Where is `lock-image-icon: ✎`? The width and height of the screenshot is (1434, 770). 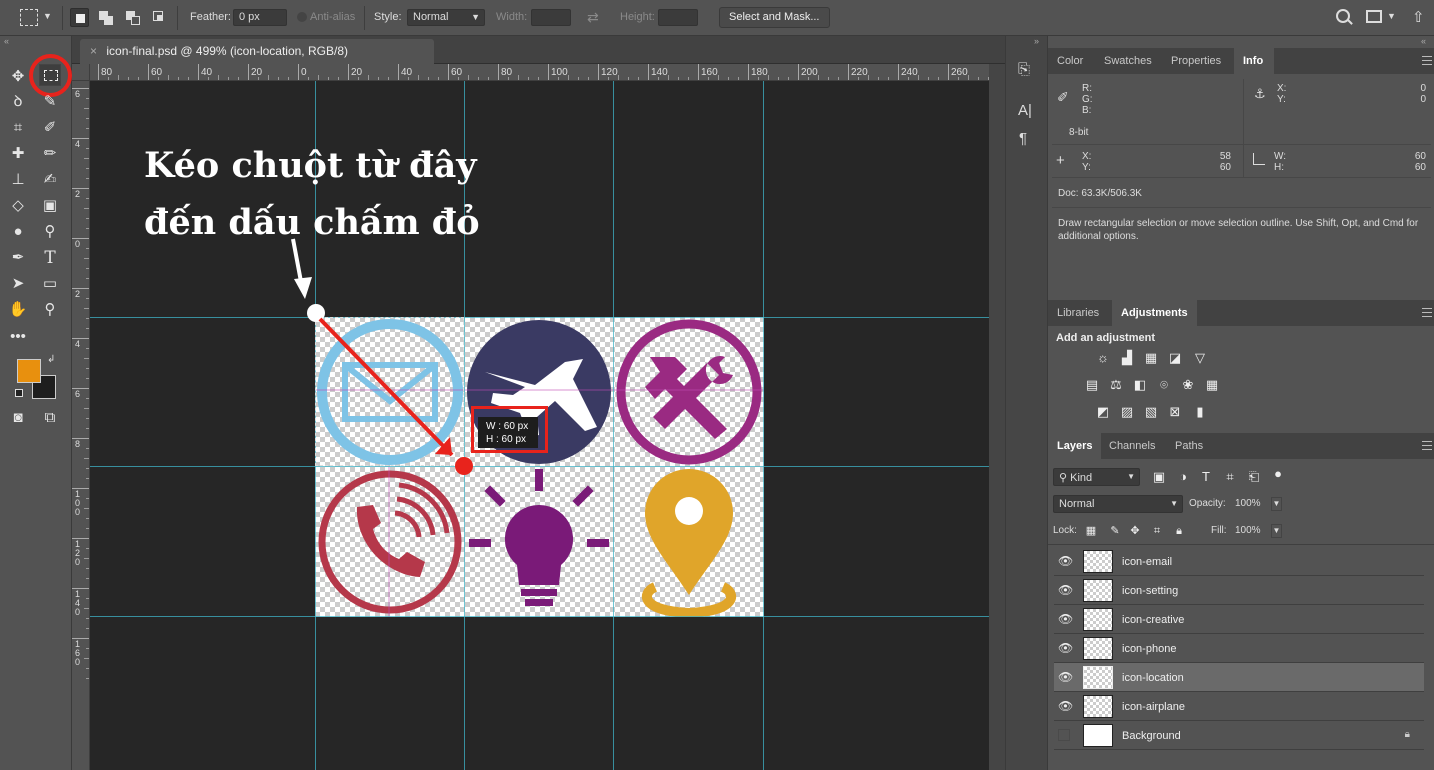
lock-image-icon: ✎ is located at coordinates (1115, 531).